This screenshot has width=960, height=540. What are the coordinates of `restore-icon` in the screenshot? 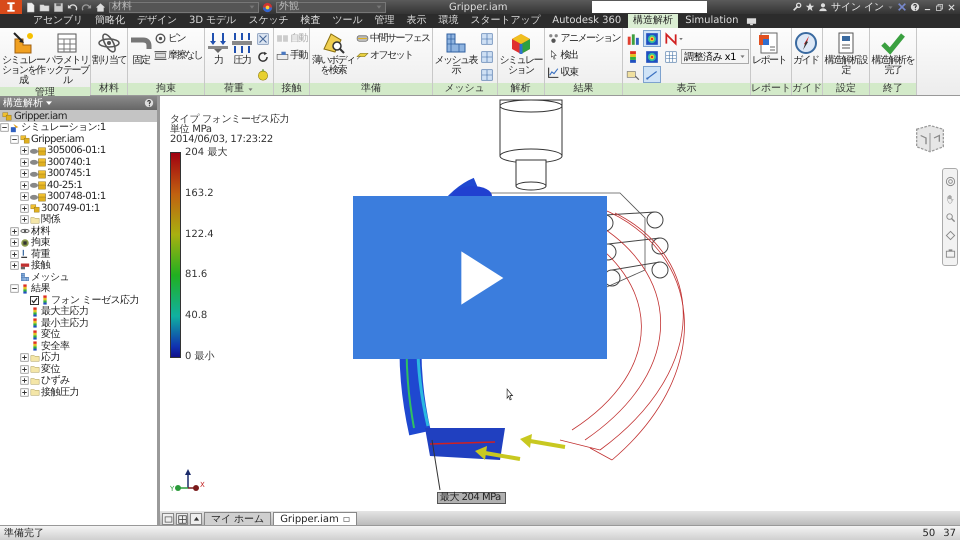 It's located at (939, 7).